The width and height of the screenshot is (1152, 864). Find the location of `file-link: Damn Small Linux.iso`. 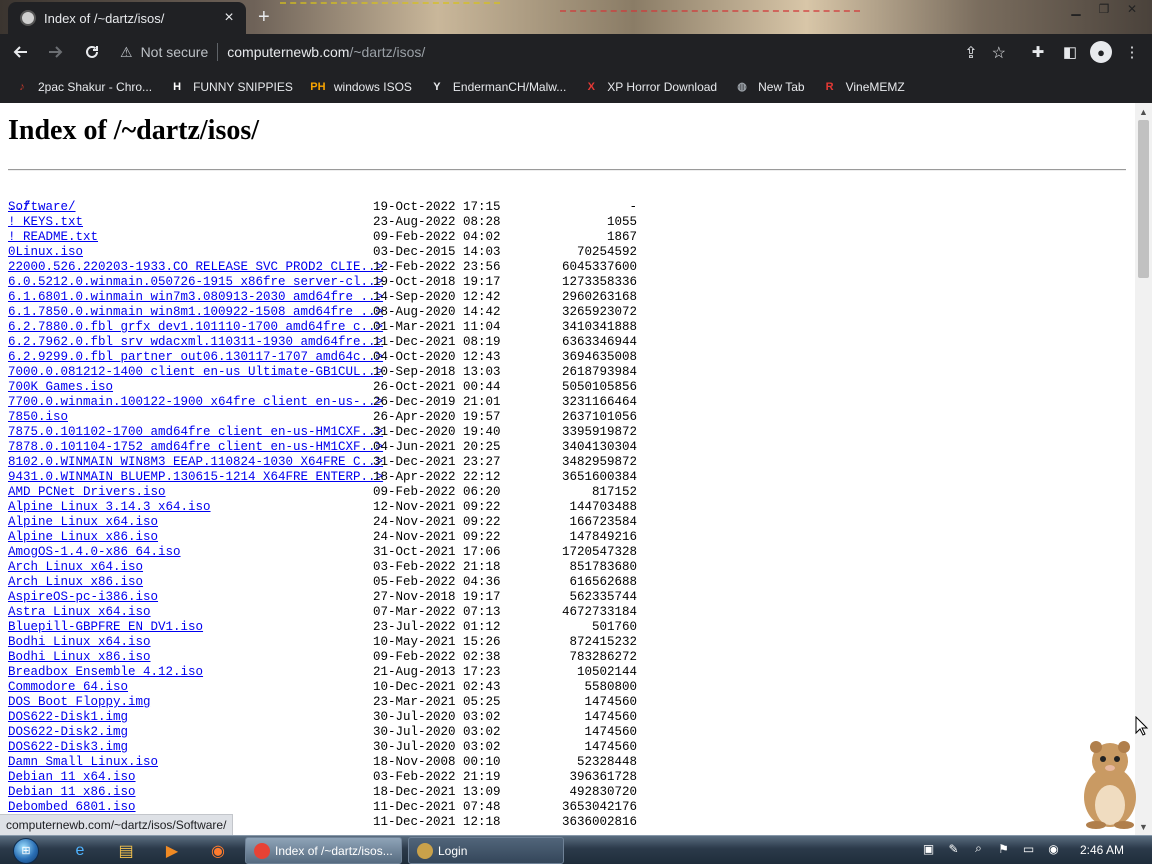

file-link: Damn Small Linux.iso is located at coordinates (83, 762).